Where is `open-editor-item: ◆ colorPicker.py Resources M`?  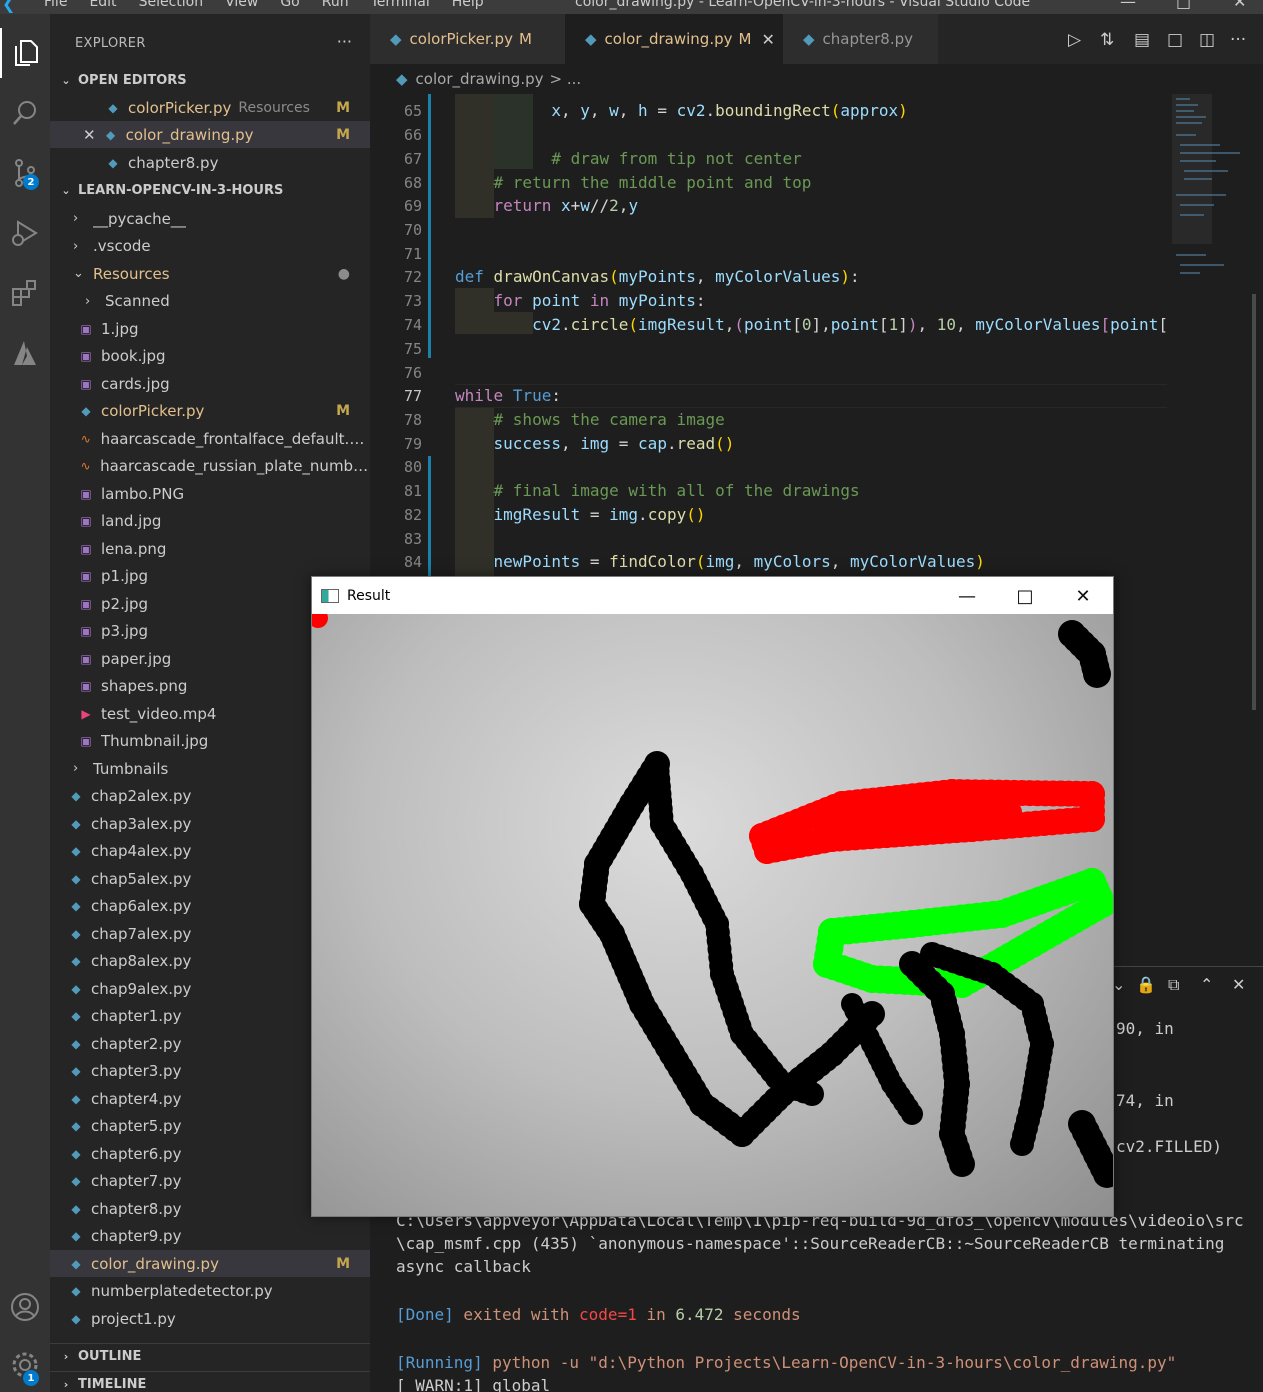
open-editor-item: ◆ colorPicker.py Resources M is located at coordinates (210, 107).